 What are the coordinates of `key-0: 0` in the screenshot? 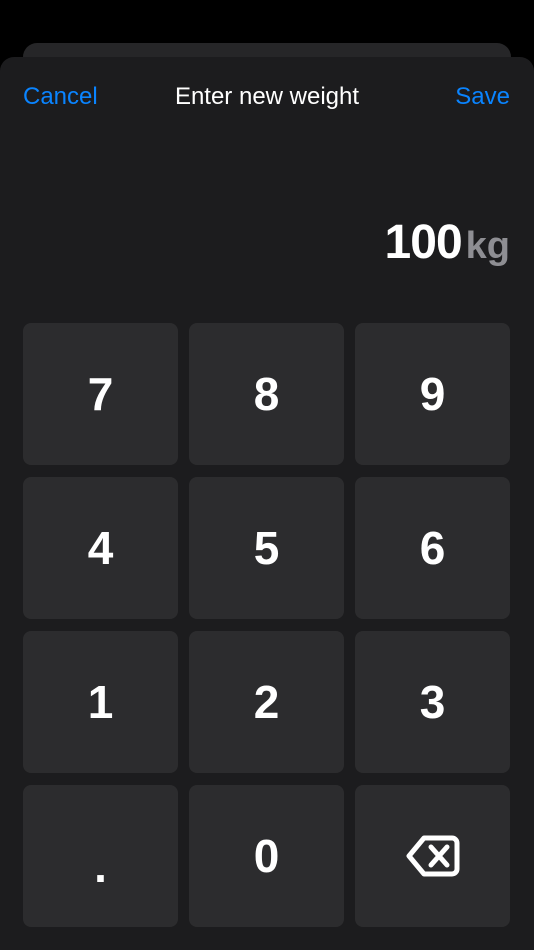 It's located at (266, 856).